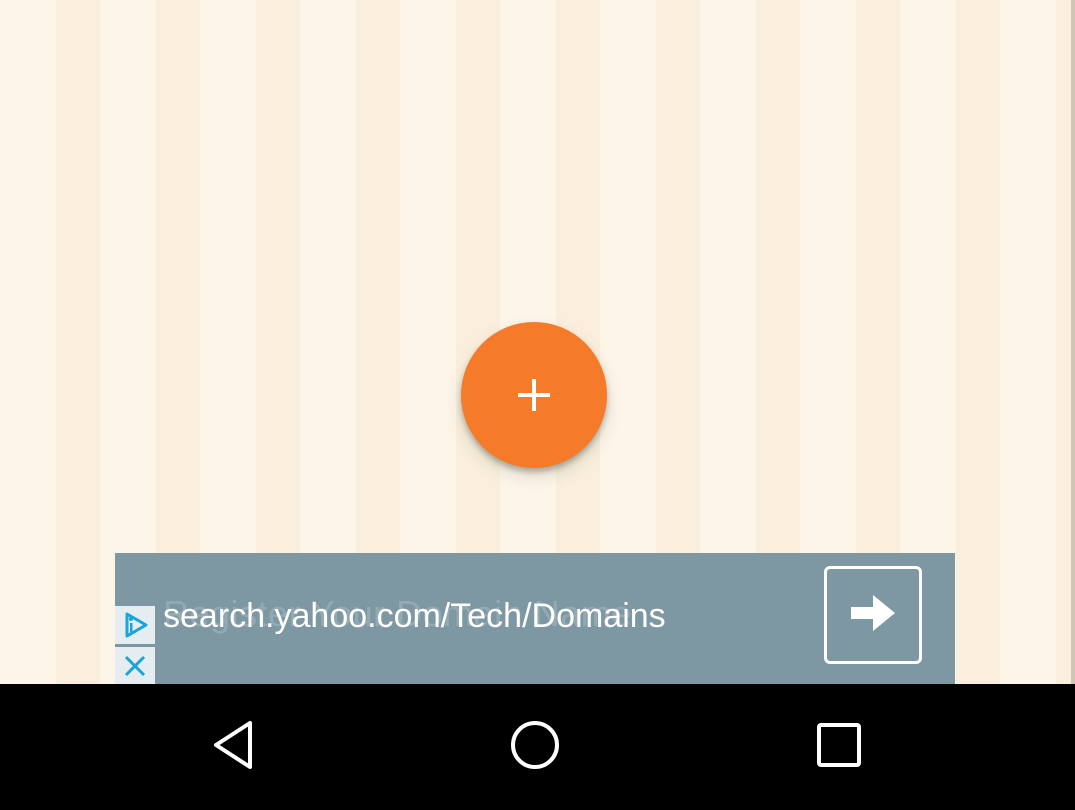 This screenshot has width=1075, height=810. I want to click on add-button, so click(534, 395).